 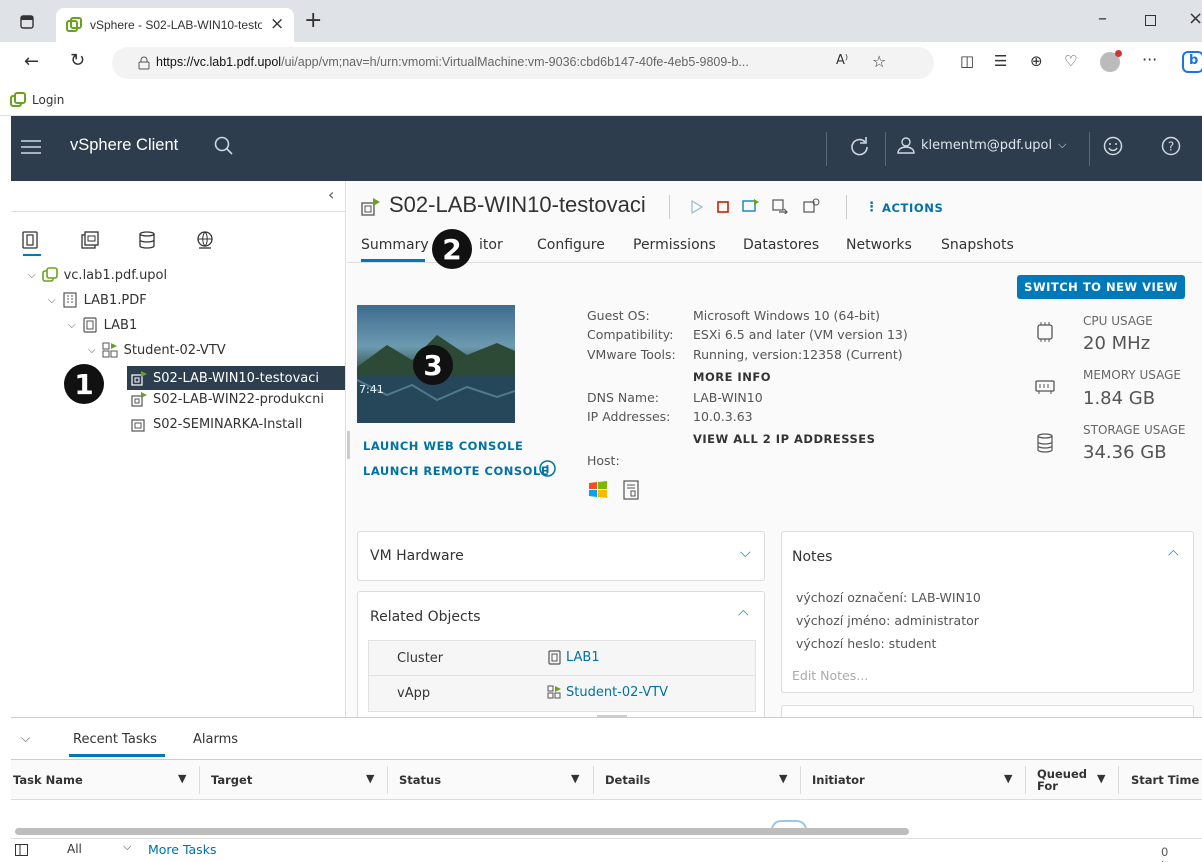 I want to click on horizontal-scrollbar, so click(x=462, y=831).